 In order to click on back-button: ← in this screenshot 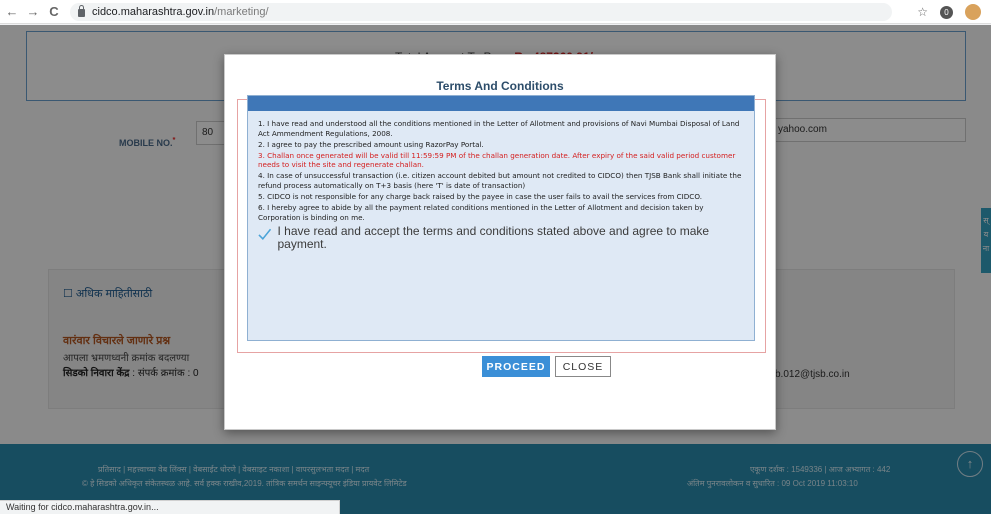, I will do `click(12, 11)`.